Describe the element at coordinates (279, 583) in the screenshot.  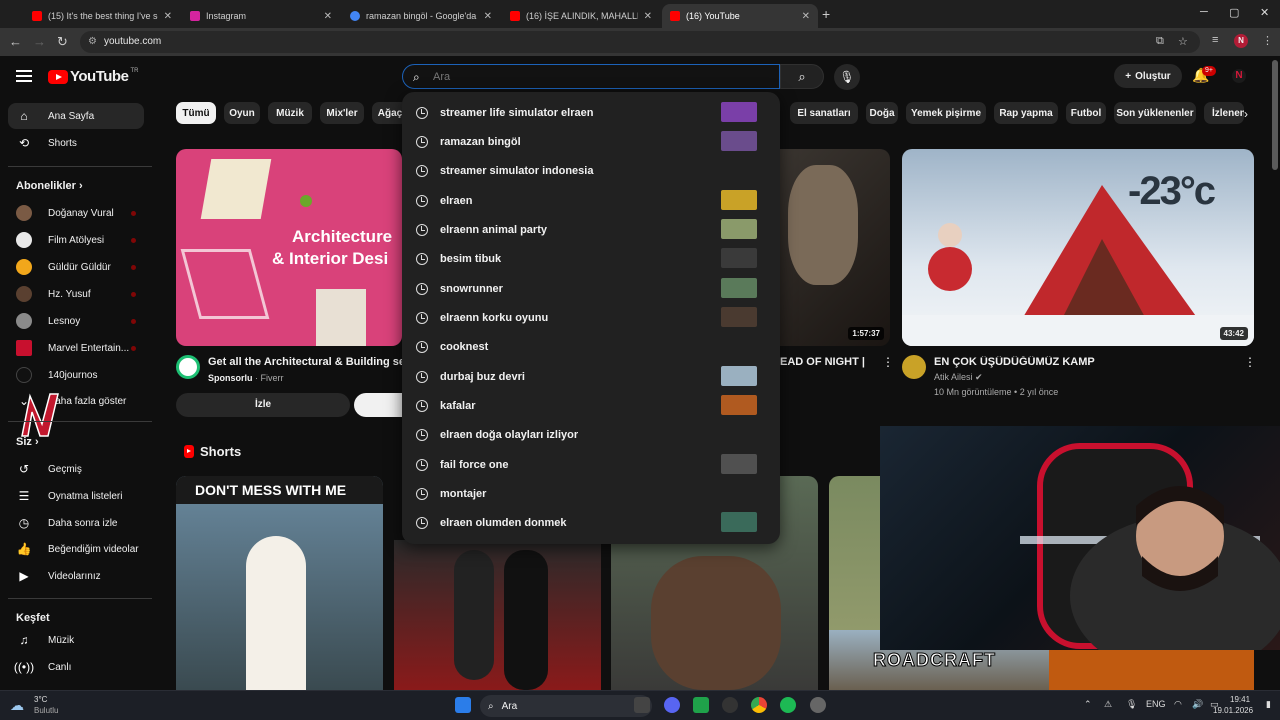
I see `short-thumbnail: DON'T MESS WITH ME` at that location.